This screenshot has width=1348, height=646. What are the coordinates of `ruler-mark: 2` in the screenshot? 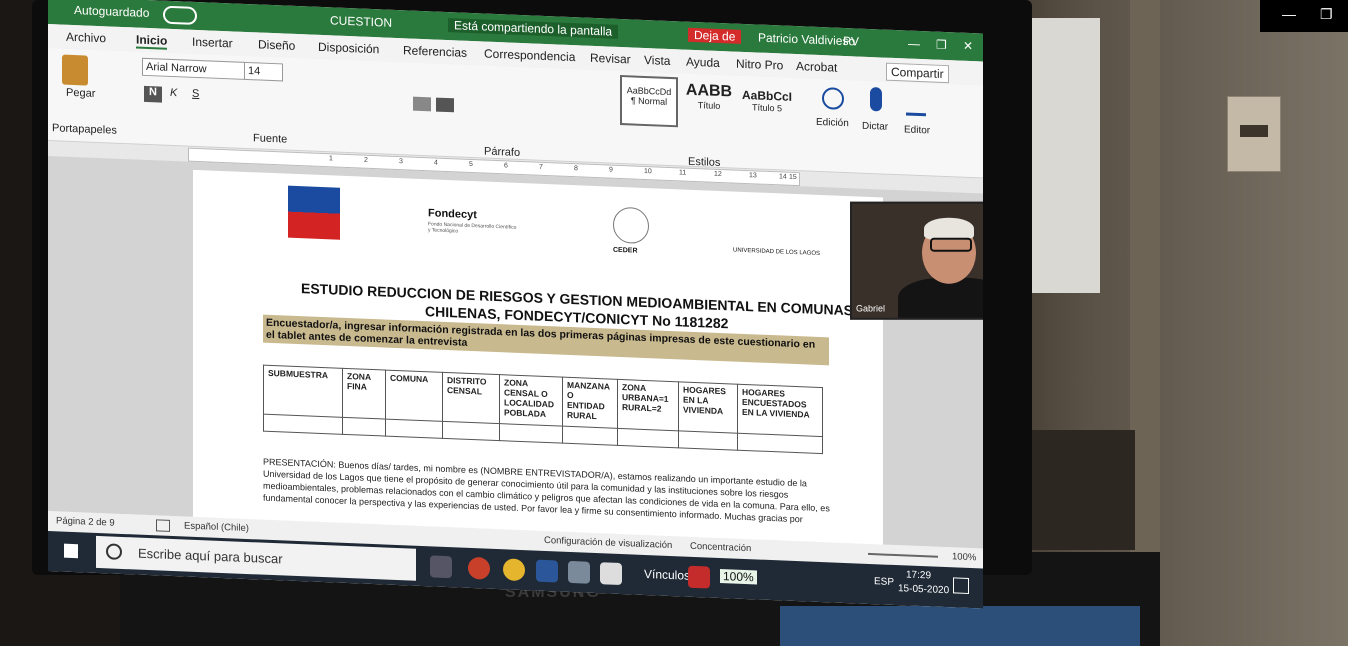 It's located at (366, 160).